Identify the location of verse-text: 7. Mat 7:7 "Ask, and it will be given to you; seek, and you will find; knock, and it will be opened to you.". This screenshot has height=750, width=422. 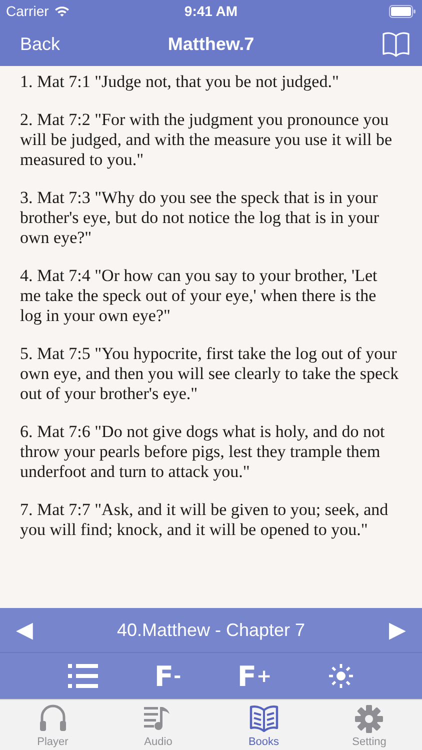
(205, 520).